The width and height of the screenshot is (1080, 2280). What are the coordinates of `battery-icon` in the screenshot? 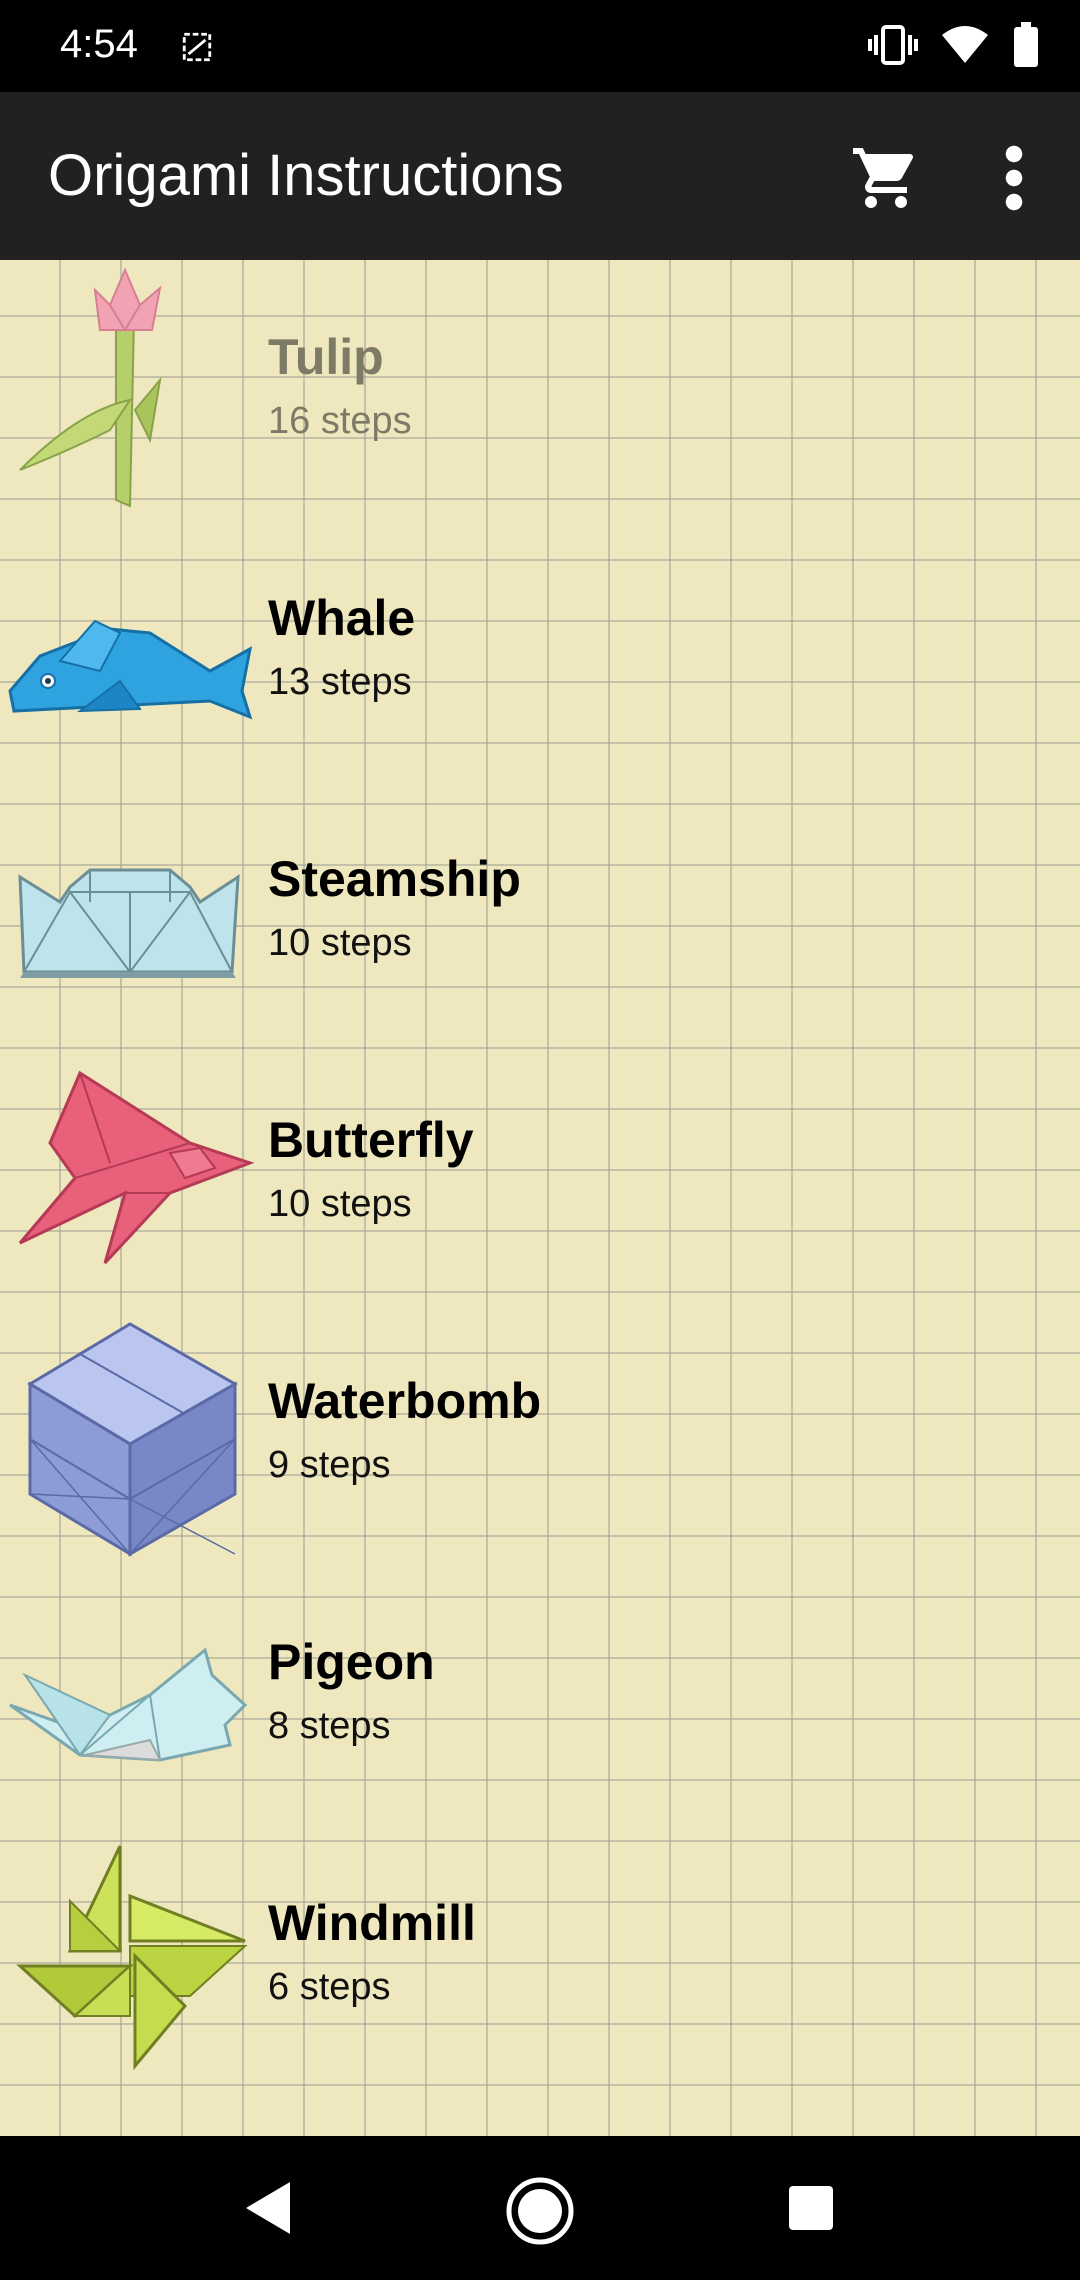 It's located at (1026, 44).